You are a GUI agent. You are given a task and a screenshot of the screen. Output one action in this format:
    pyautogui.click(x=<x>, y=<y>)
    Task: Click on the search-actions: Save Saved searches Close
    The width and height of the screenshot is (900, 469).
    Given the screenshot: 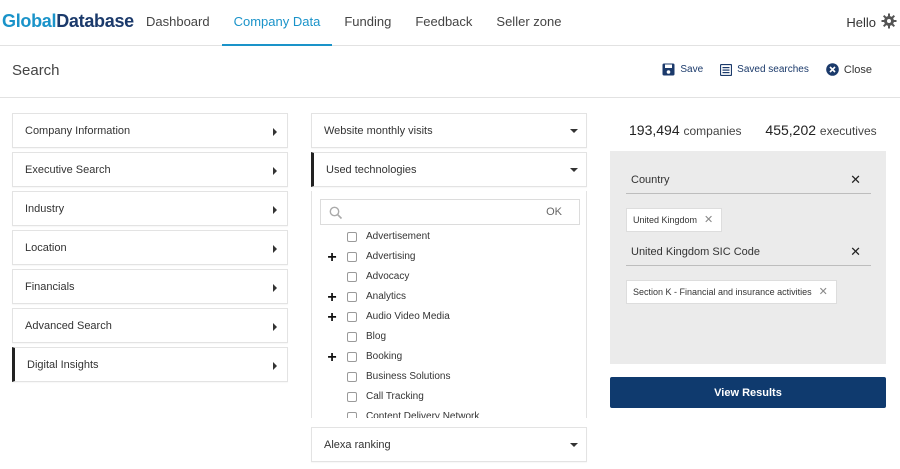 What is the action you would take?
    pyautogui.click(x=758, y=69)
    